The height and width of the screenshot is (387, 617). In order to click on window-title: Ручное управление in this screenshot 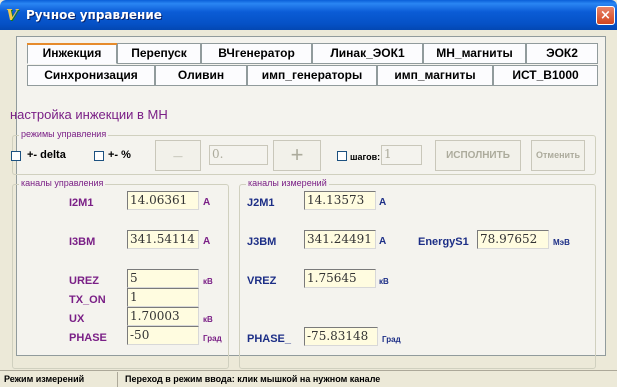, I will do `click(94, 15)`.